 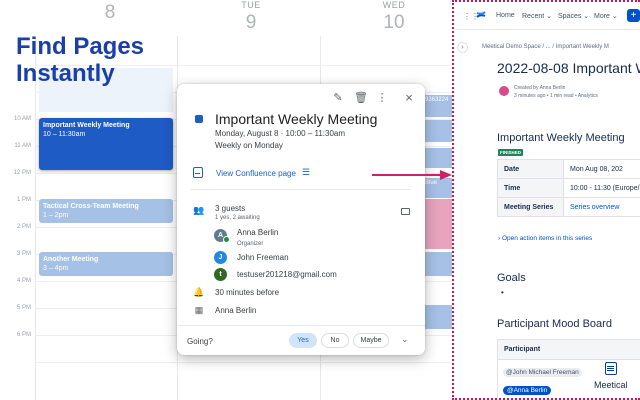 I want to click on avatar: J, so click(x=220, y=257).